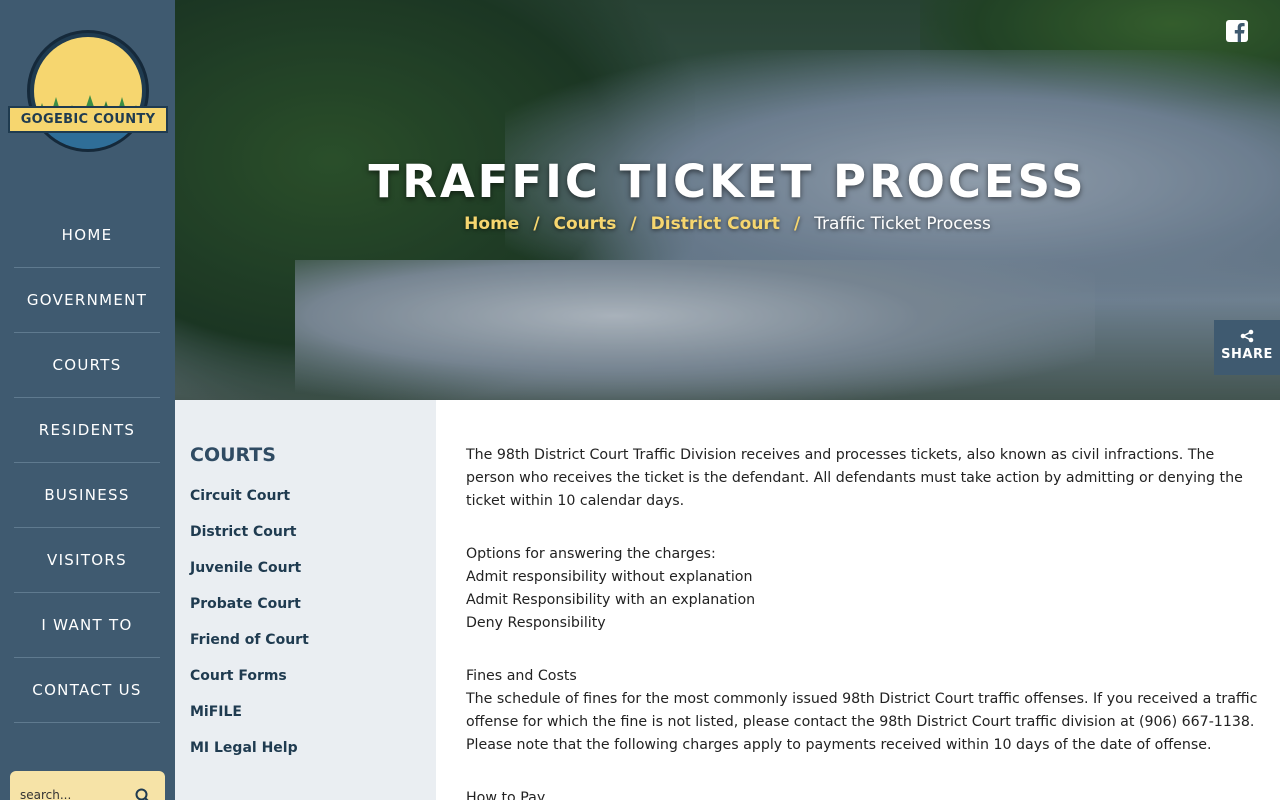 The width and height of the screenshot is (1280, 800). Describe the element at coordinates (238, 676) in the screenshot. I see `section-link-court-forms: Court Forms` at that location.